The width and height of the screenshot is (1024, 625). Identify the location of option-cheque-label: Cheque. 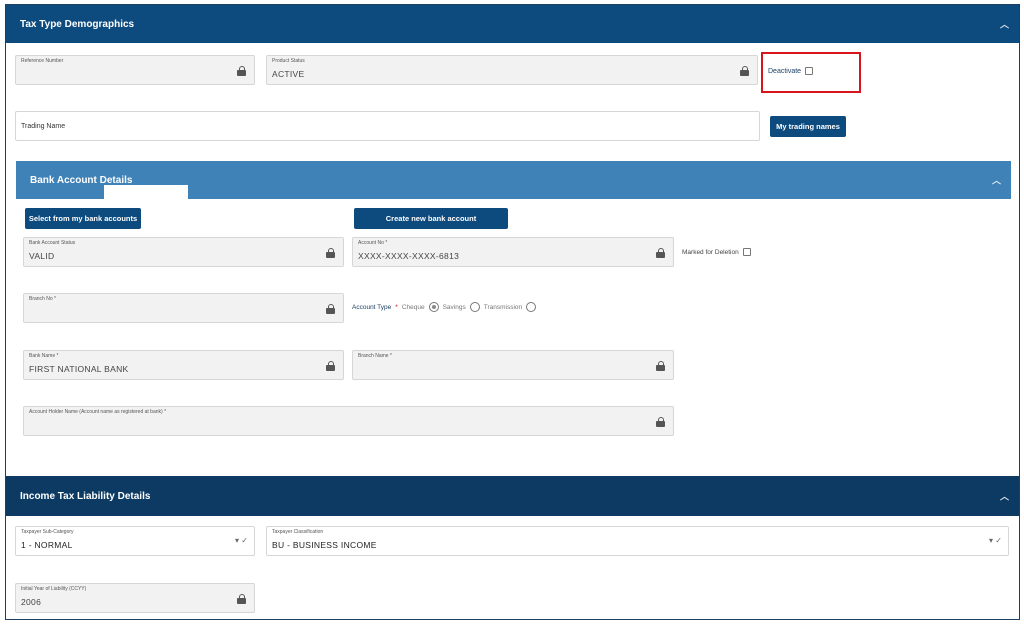
(413, 307).